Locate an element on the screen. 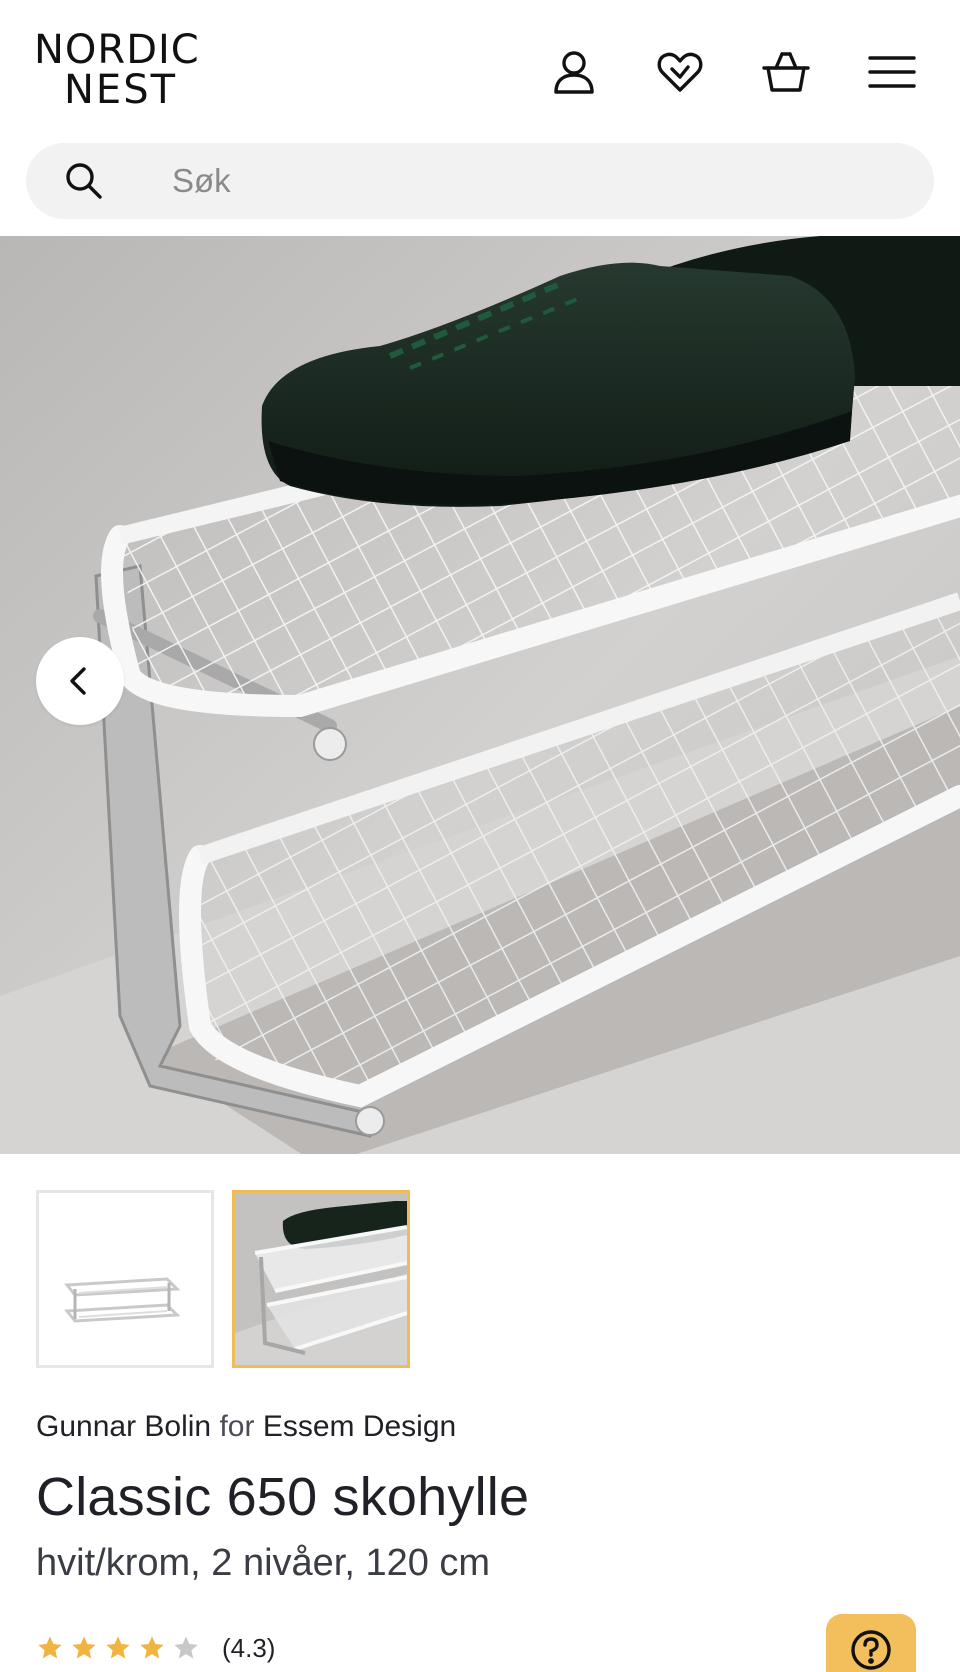 The width and height of the screenshot is (960, 1672). thumbnail-product-cutout is located at coordinates (125, 1279).